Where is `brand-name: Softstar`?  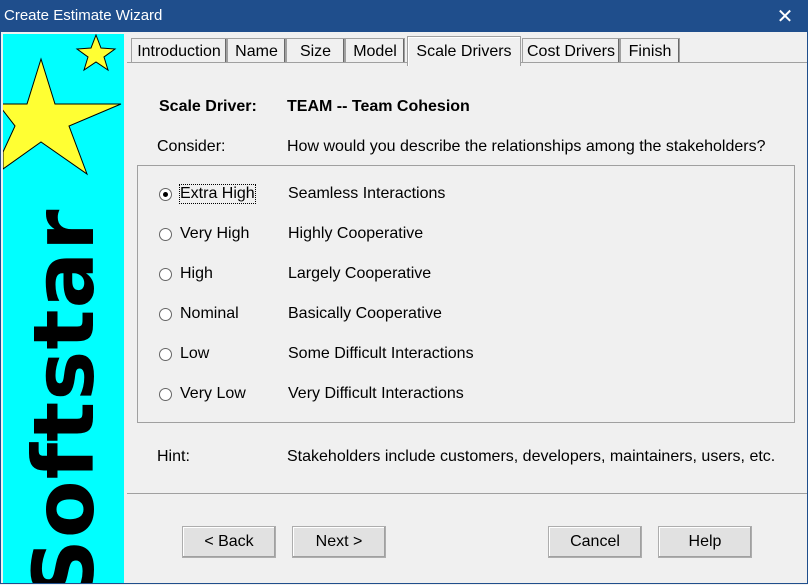
brand-name: Softstar is located at coordinates (64, 395).